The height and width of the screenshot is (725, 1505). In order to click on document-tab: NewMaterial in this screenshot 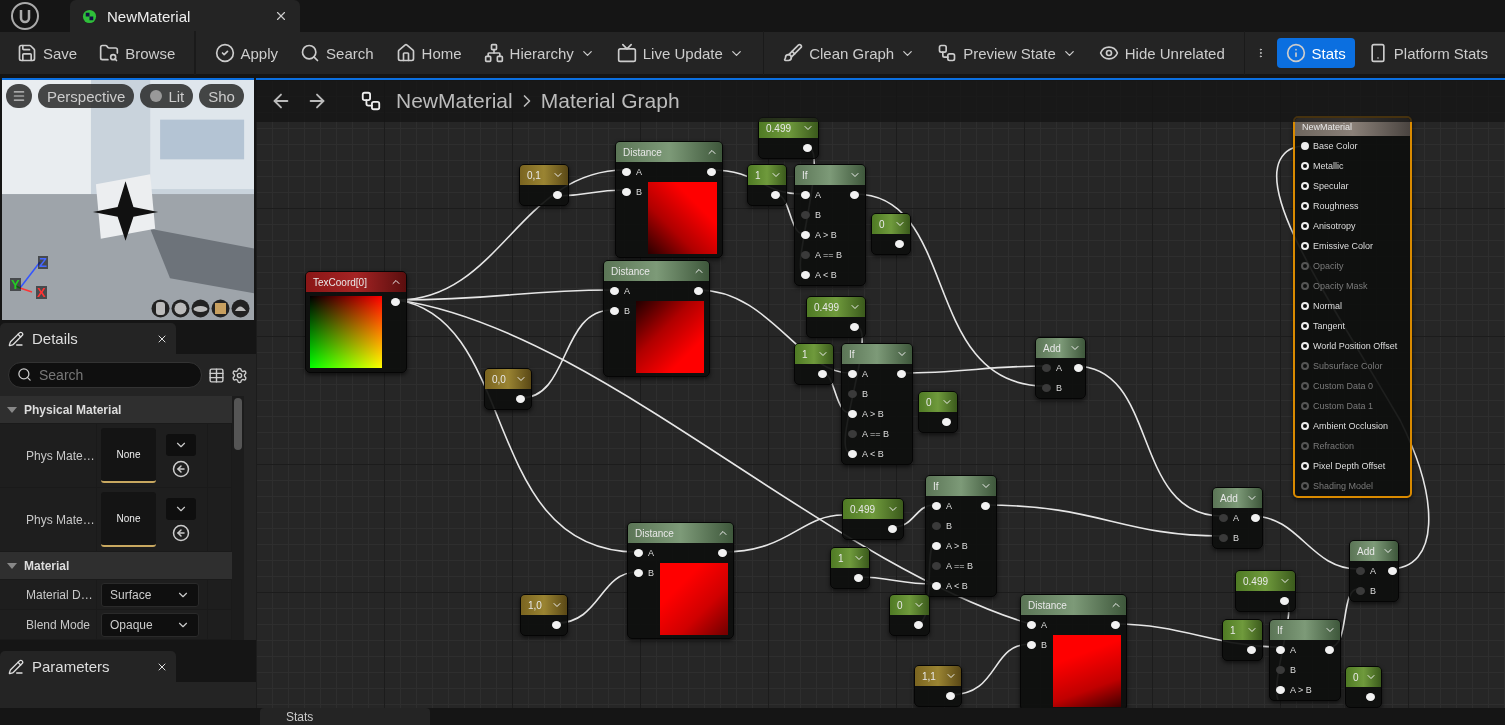, I will do `click(185, 16)`.